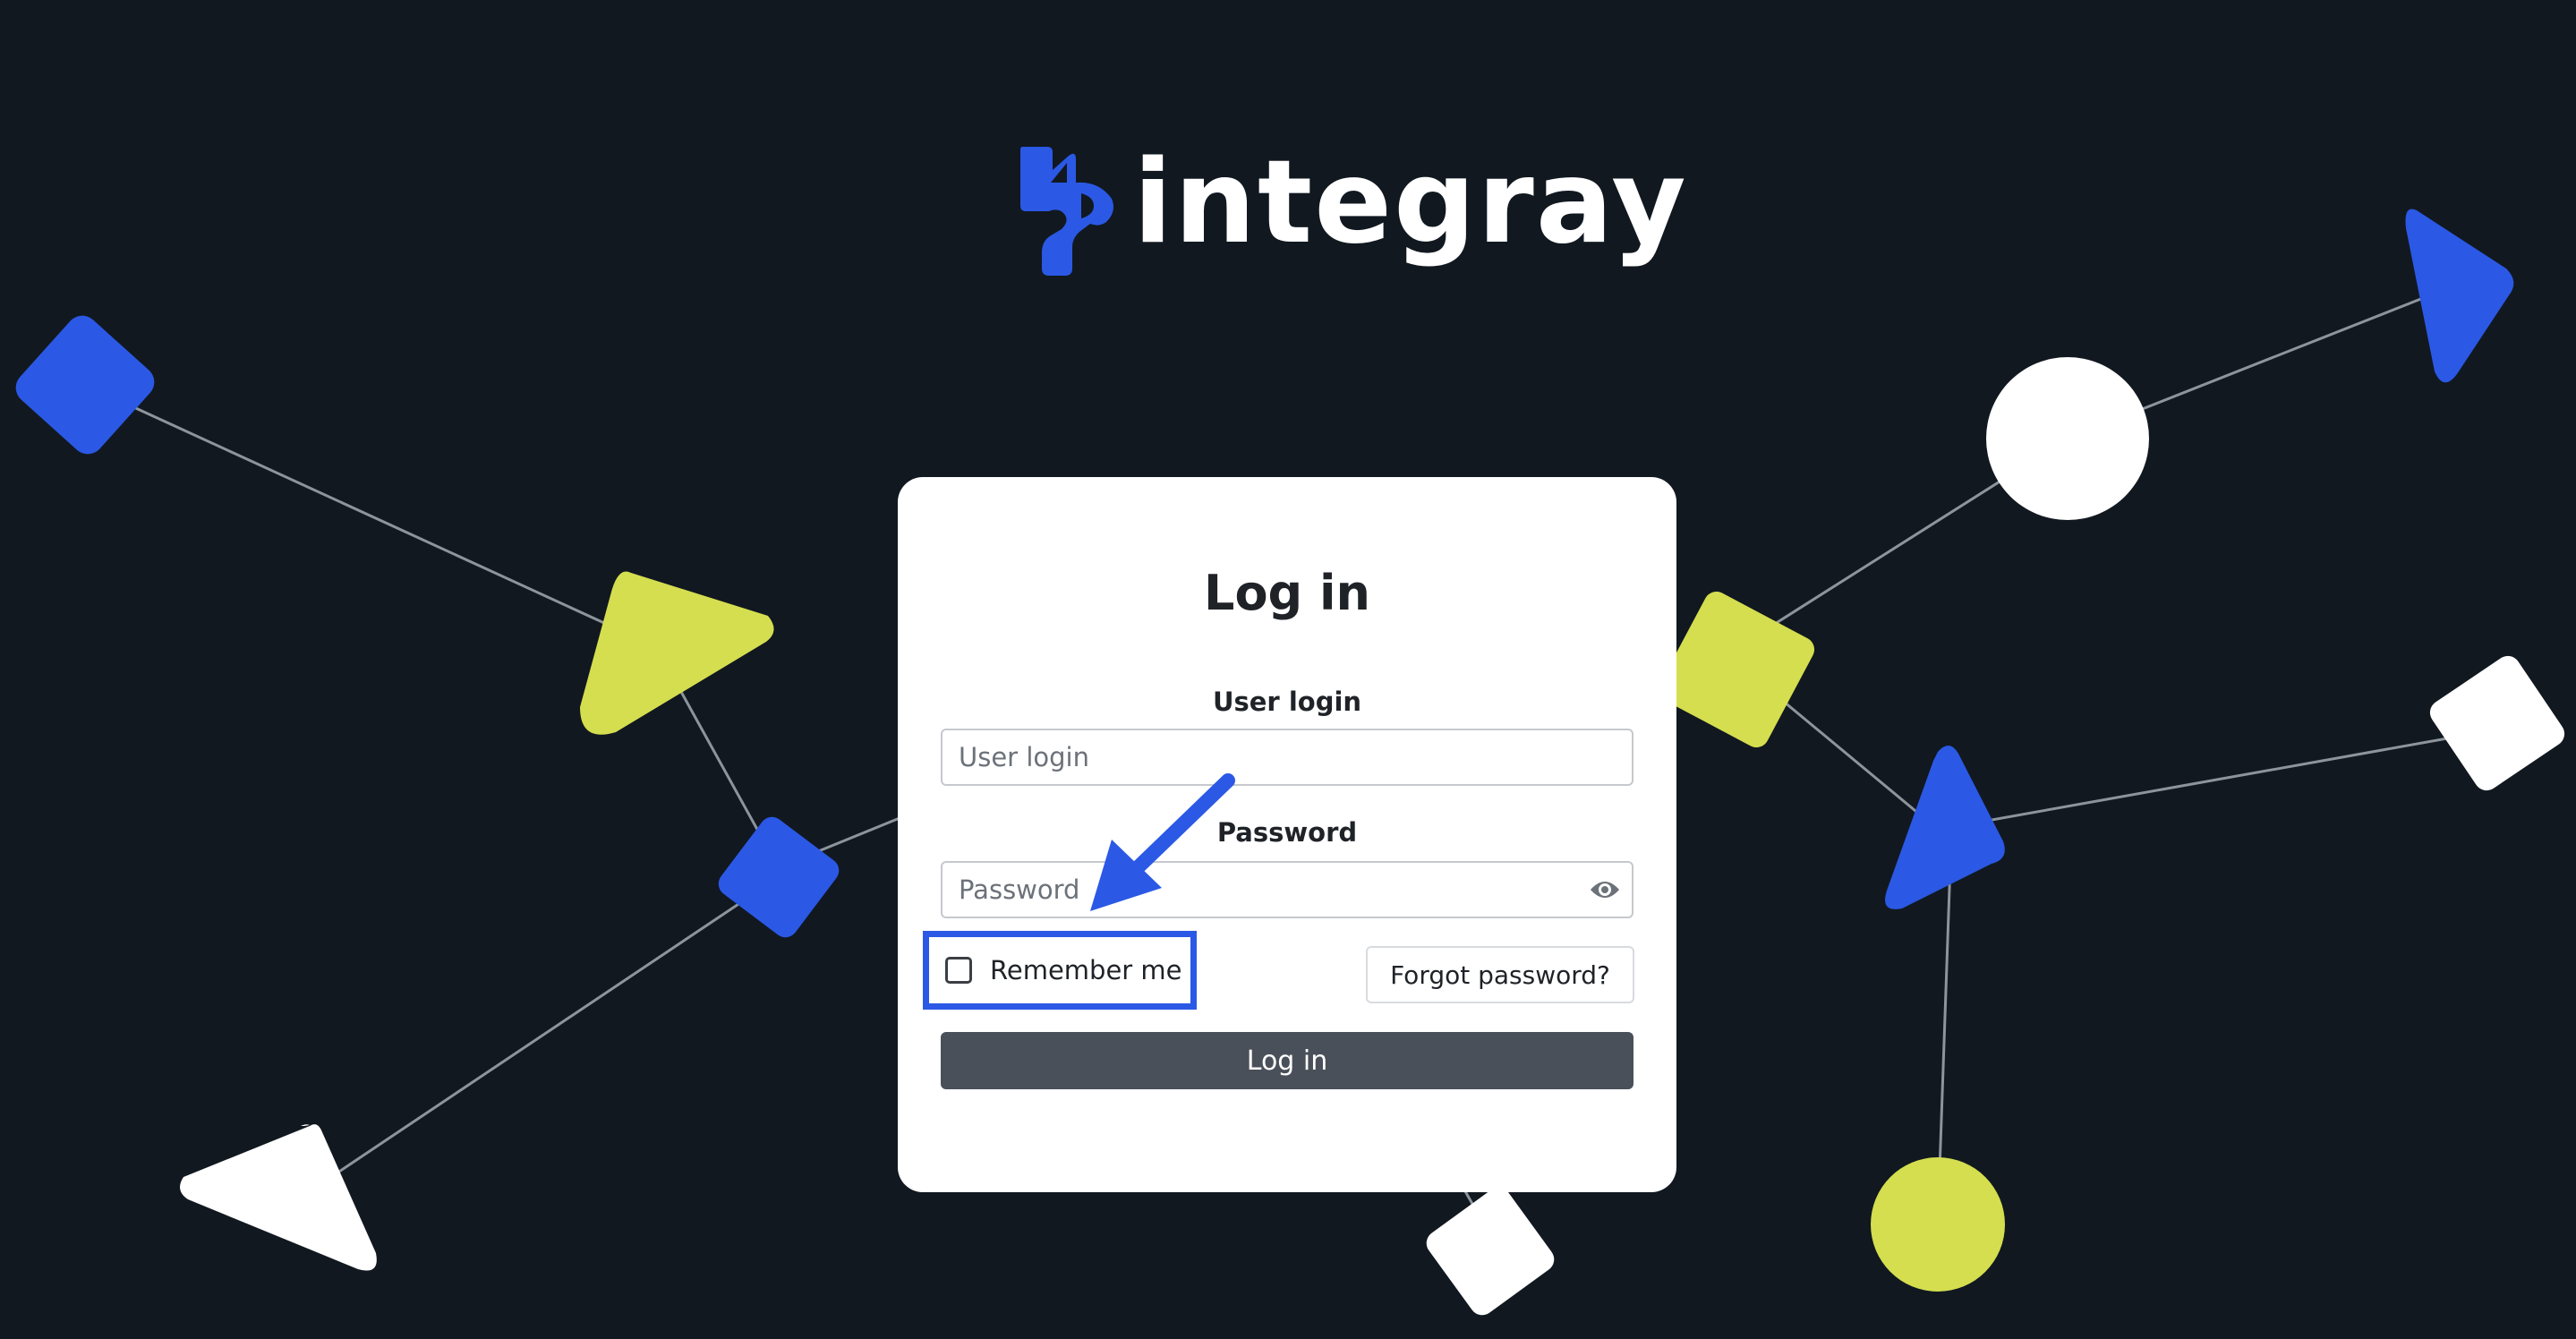 This screenshot has width=2576, height=1339. Describe the element at coordinates (1066, 211) in the screenshot. I see `integray-logo-icon` at that location.